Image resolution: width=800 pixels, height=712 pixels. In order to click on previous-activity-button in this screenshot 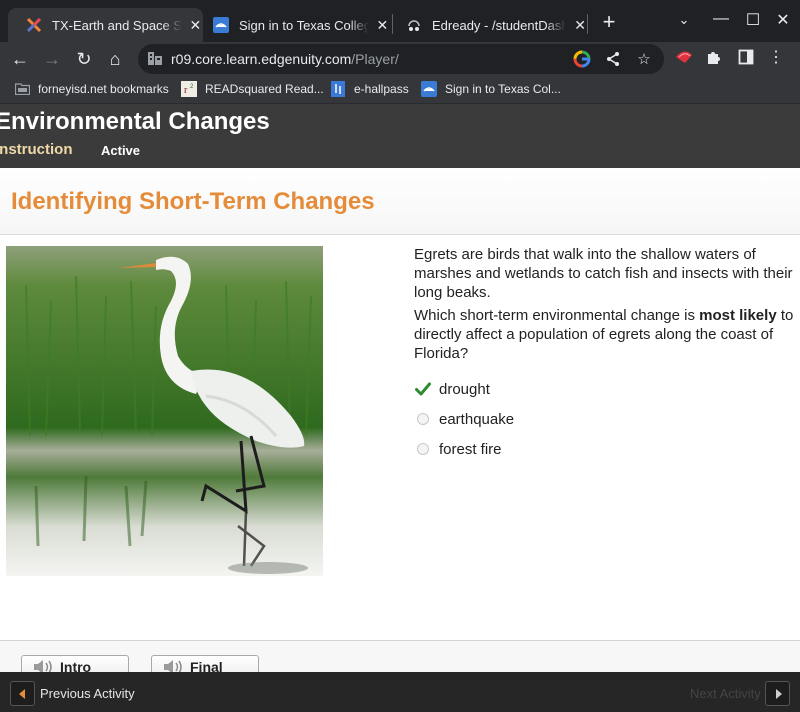, I will do `click(22, 693)`.